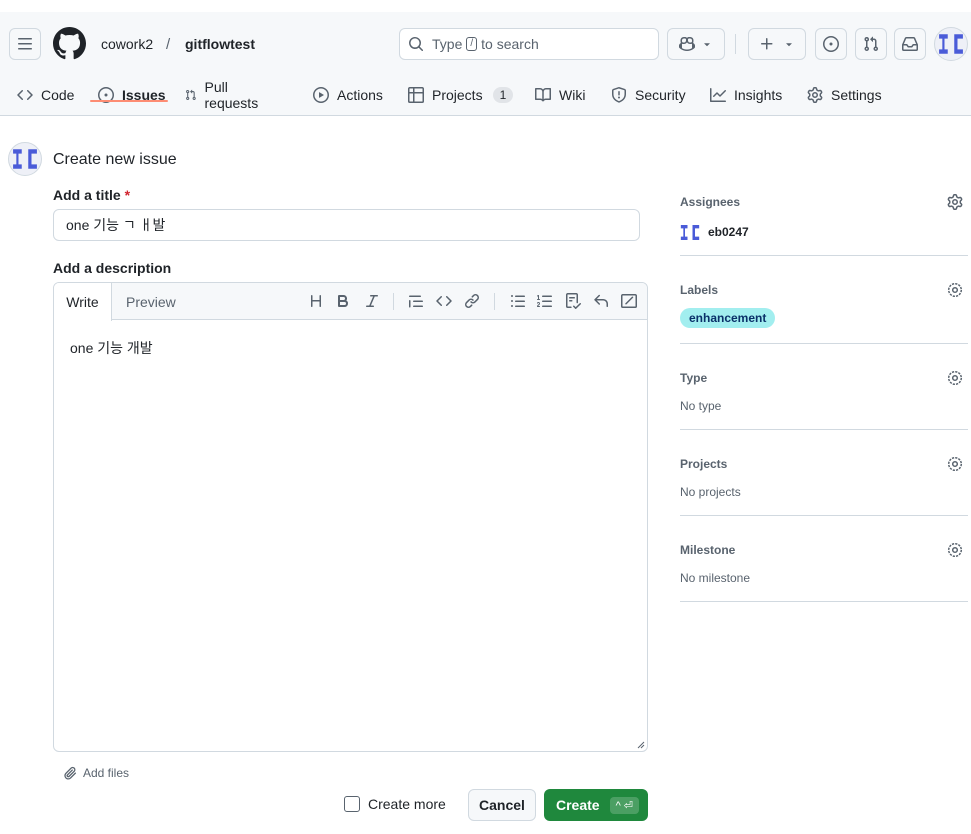 Image resolution: width=971 pixels, height=834 pixels. What do you see at coordinates (45, 95) in the screenshot?
I see `tab-code: Code` at bounding box center [45, 95].